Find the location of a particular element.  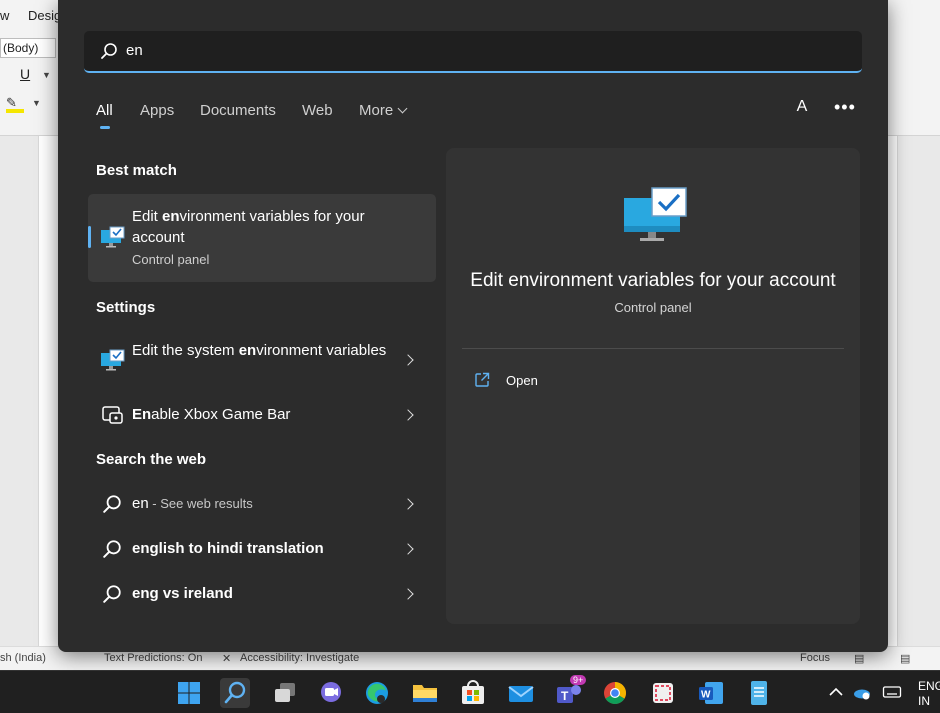

word-icon: W is located at coordinates (711, 693).